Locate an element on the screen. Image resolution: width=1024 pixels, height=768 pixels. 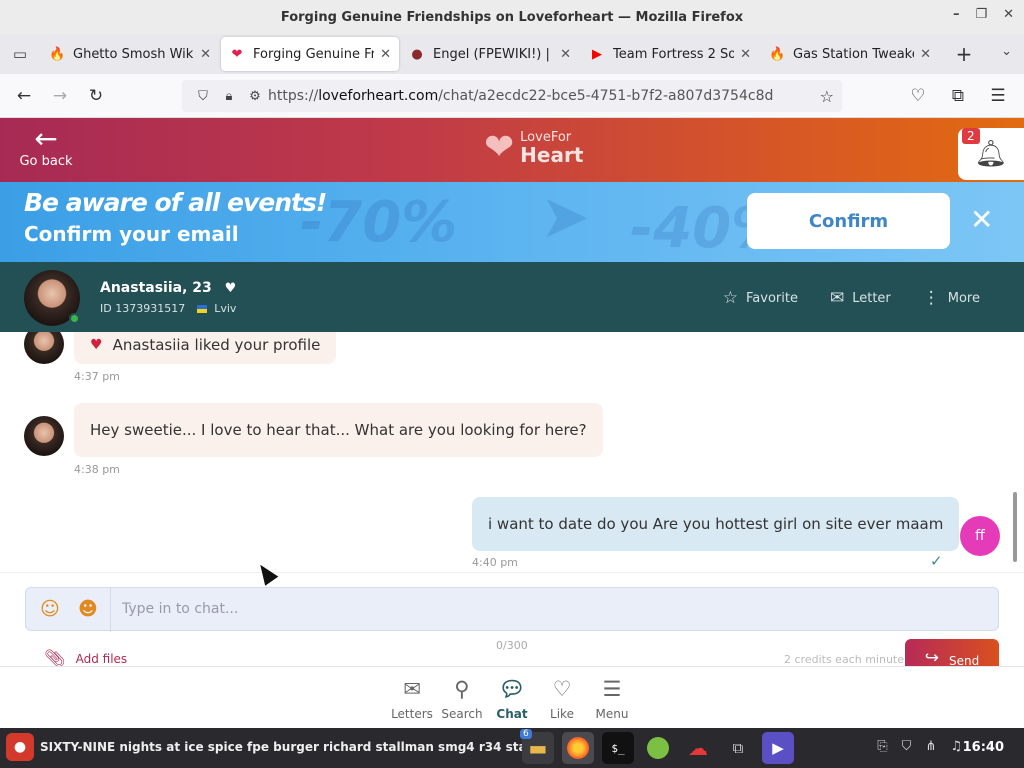
chat-icon: 💬︎ is located at coordinates (512, 689).